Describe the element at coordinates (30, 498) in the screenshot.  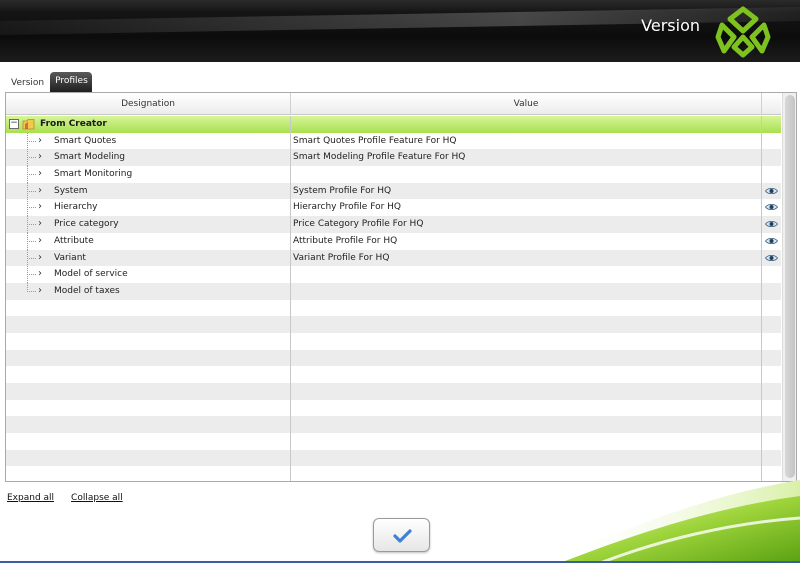
I see `expand-all-link: Expand all` at that location.